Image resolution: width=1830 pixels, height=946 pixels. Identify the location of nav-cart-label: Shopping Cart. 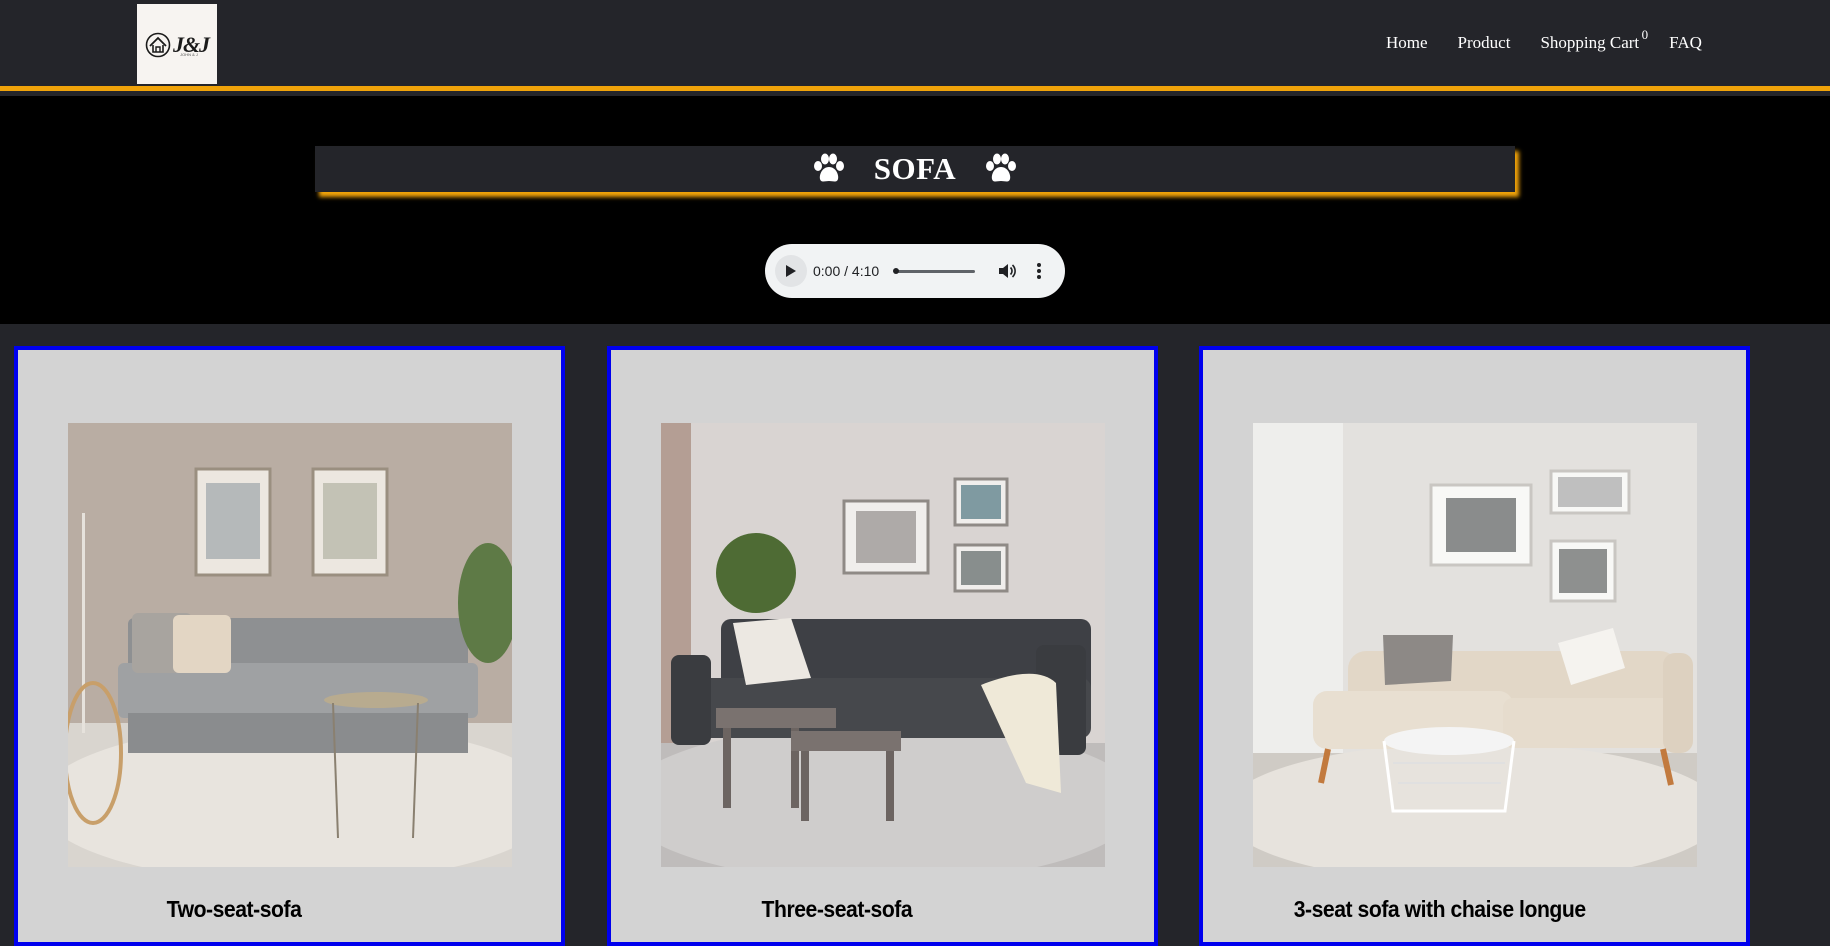
(1590, 42).